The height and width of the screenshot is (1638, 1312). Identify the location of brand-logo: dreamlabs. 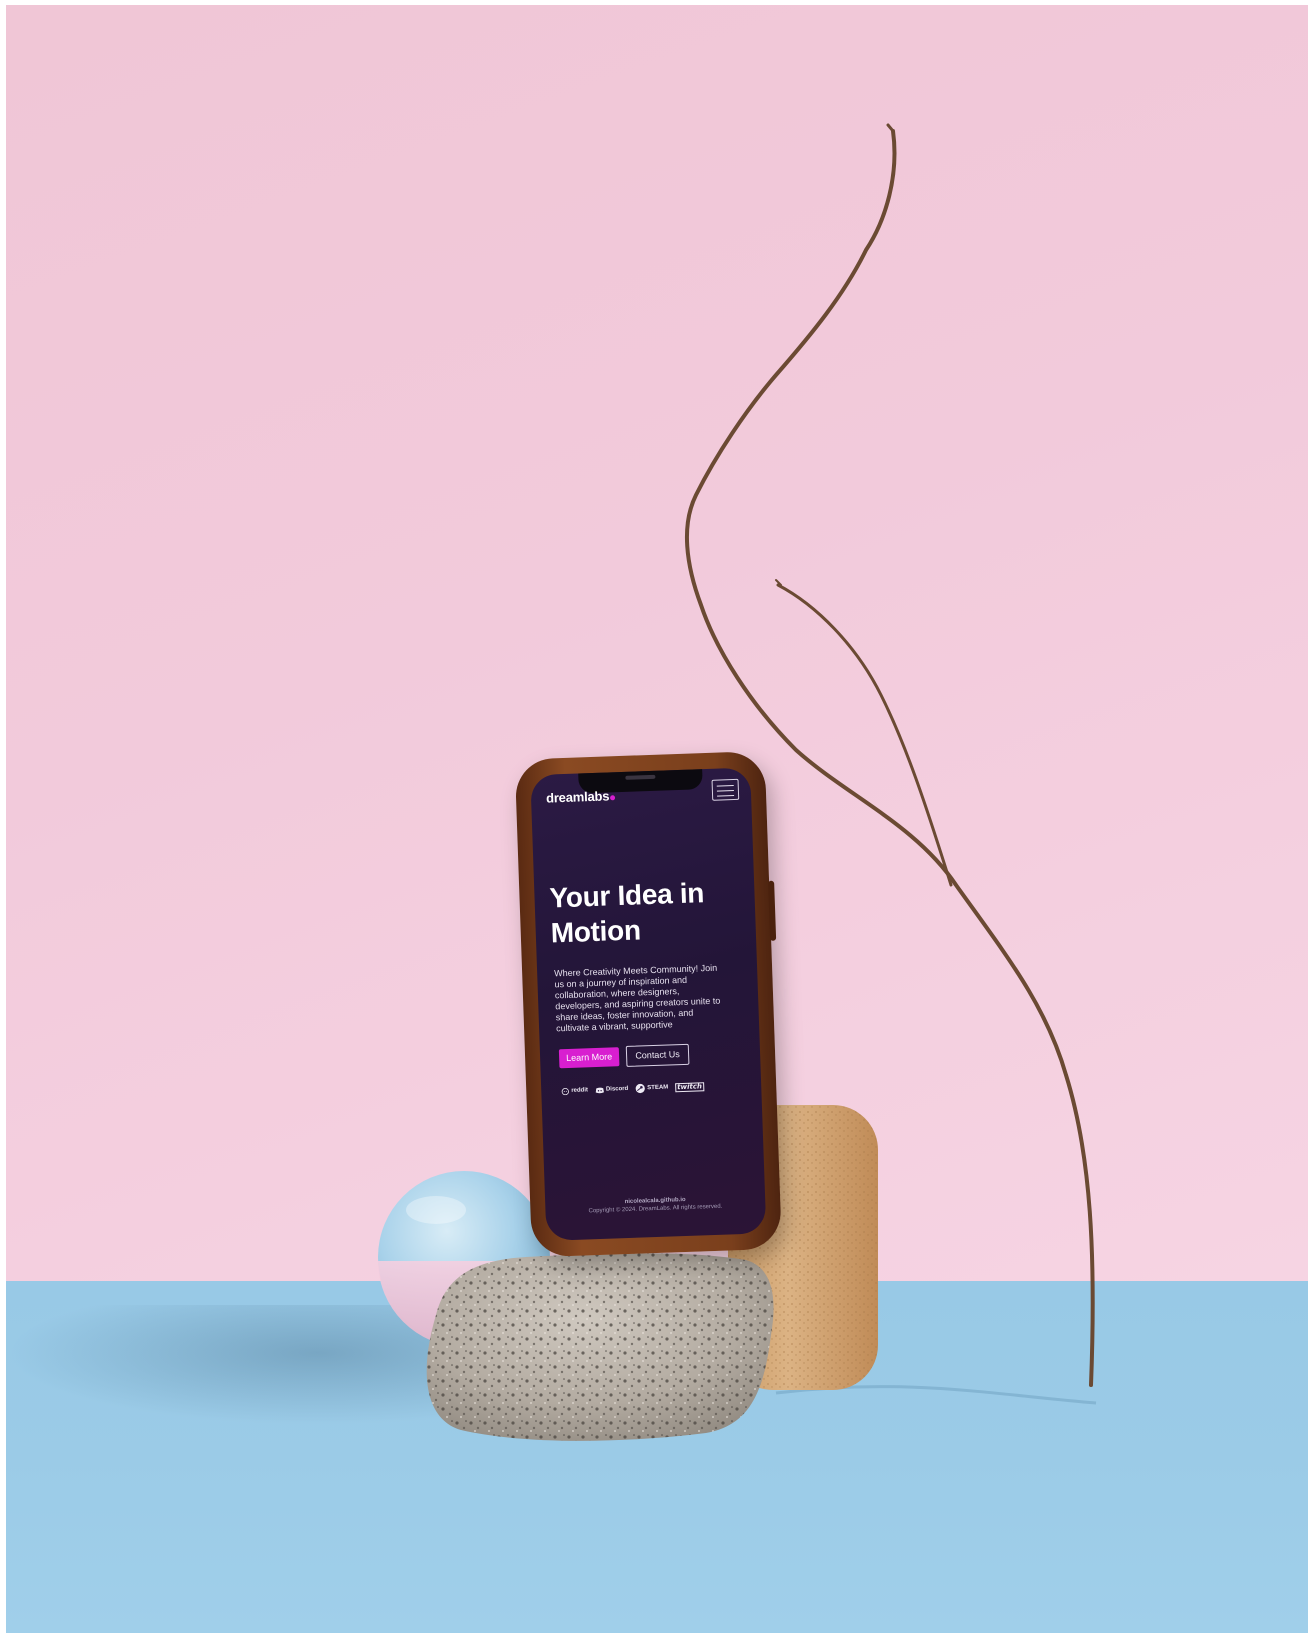
(580, 797).